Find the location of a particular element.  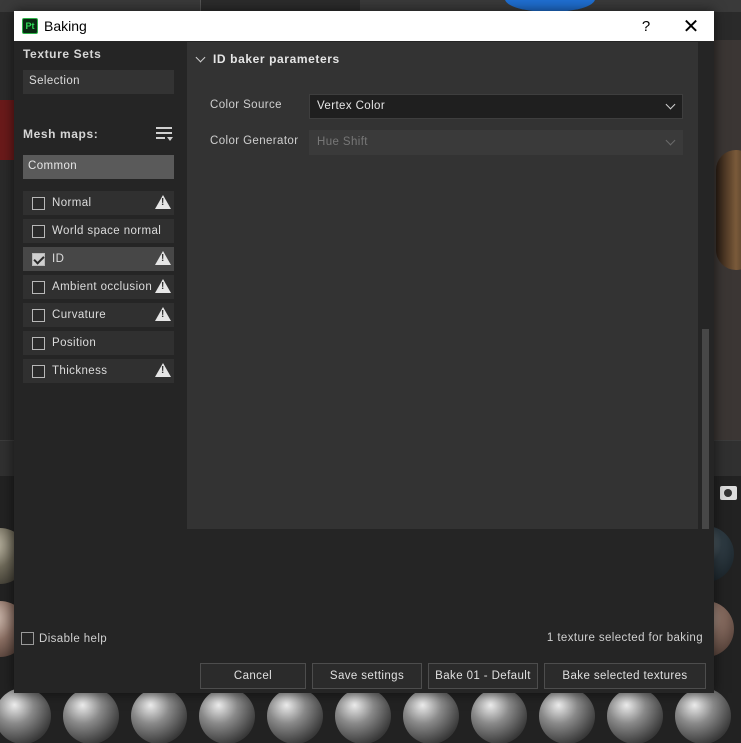

mesh-map-thickness: Thickness is located at coordinates (98, 371).